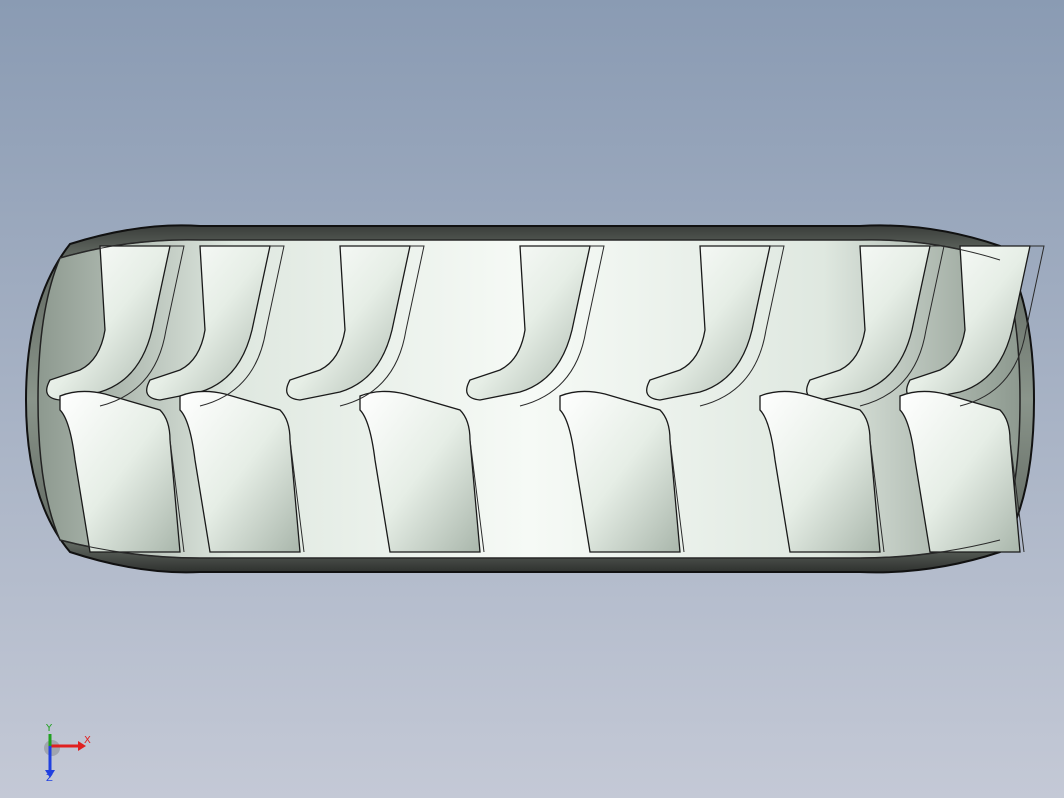  I want to click on triad-y-label: Y, so click(49, 728).